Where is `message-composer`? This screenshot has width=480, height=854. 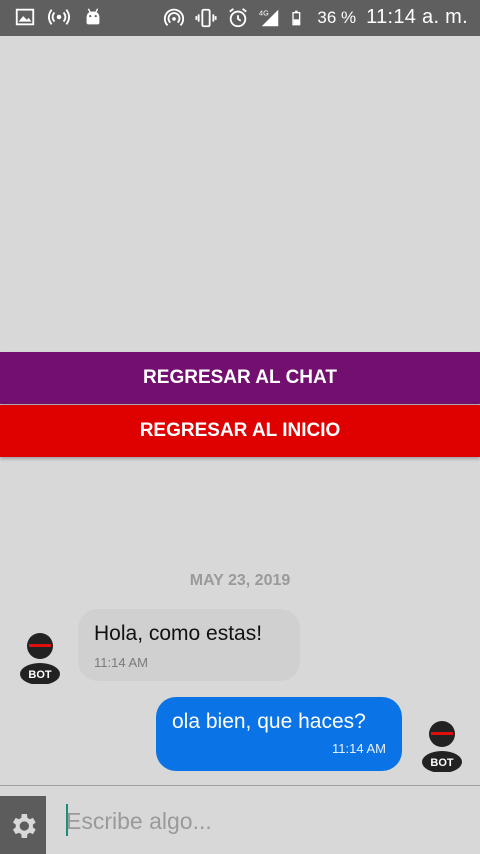
message-composer is located at coordinates (240, 819).